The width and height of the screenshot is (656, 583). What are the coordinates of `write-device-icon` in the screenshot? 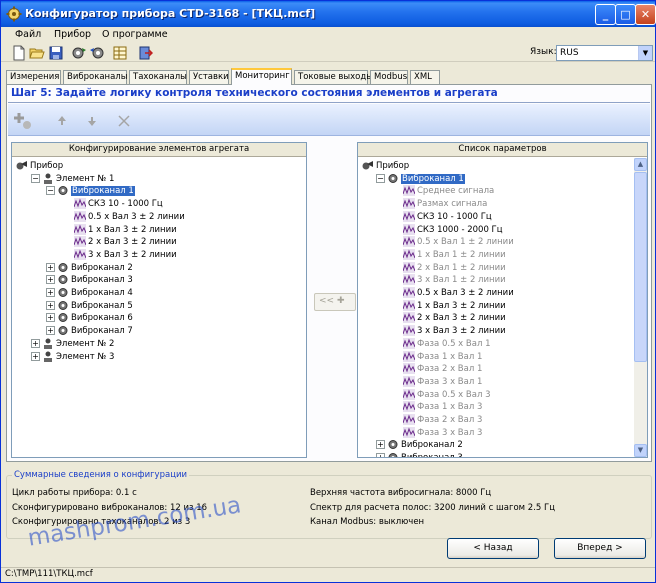 It's located at (97, 53).